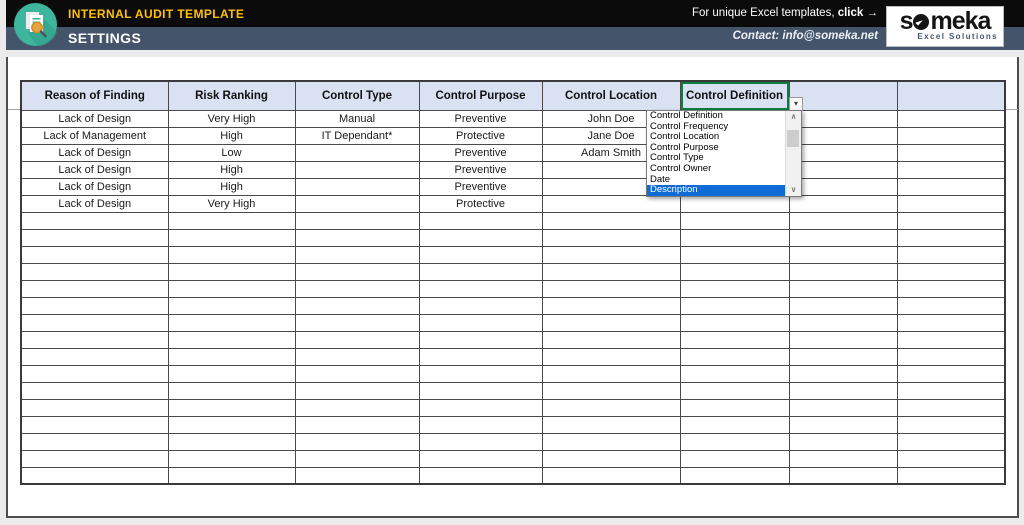 The height and width of the screenshot is (525, 1024). Describe the element at coordinates (716, 127) in the screenshot. I see `dropdown-item: Control Frequency` at that location.